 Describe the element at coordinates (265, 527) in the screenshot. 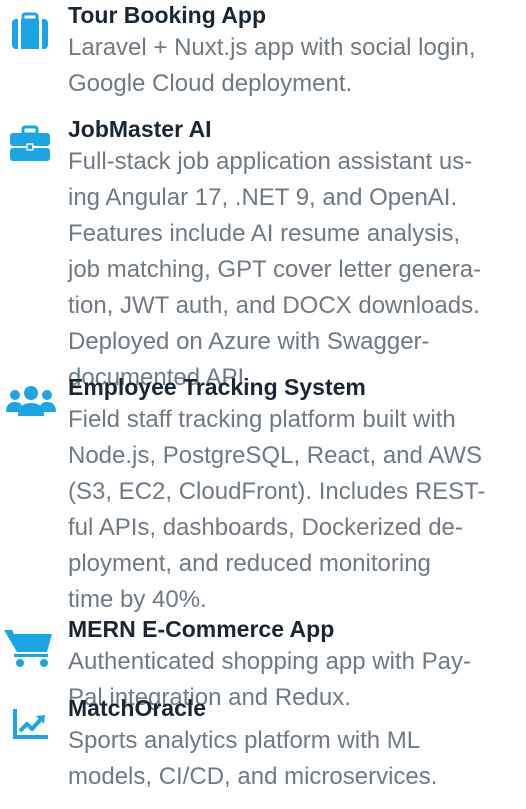

I see `project-description-line: ful APIs, dashboards, Dockerized de-` at that location.